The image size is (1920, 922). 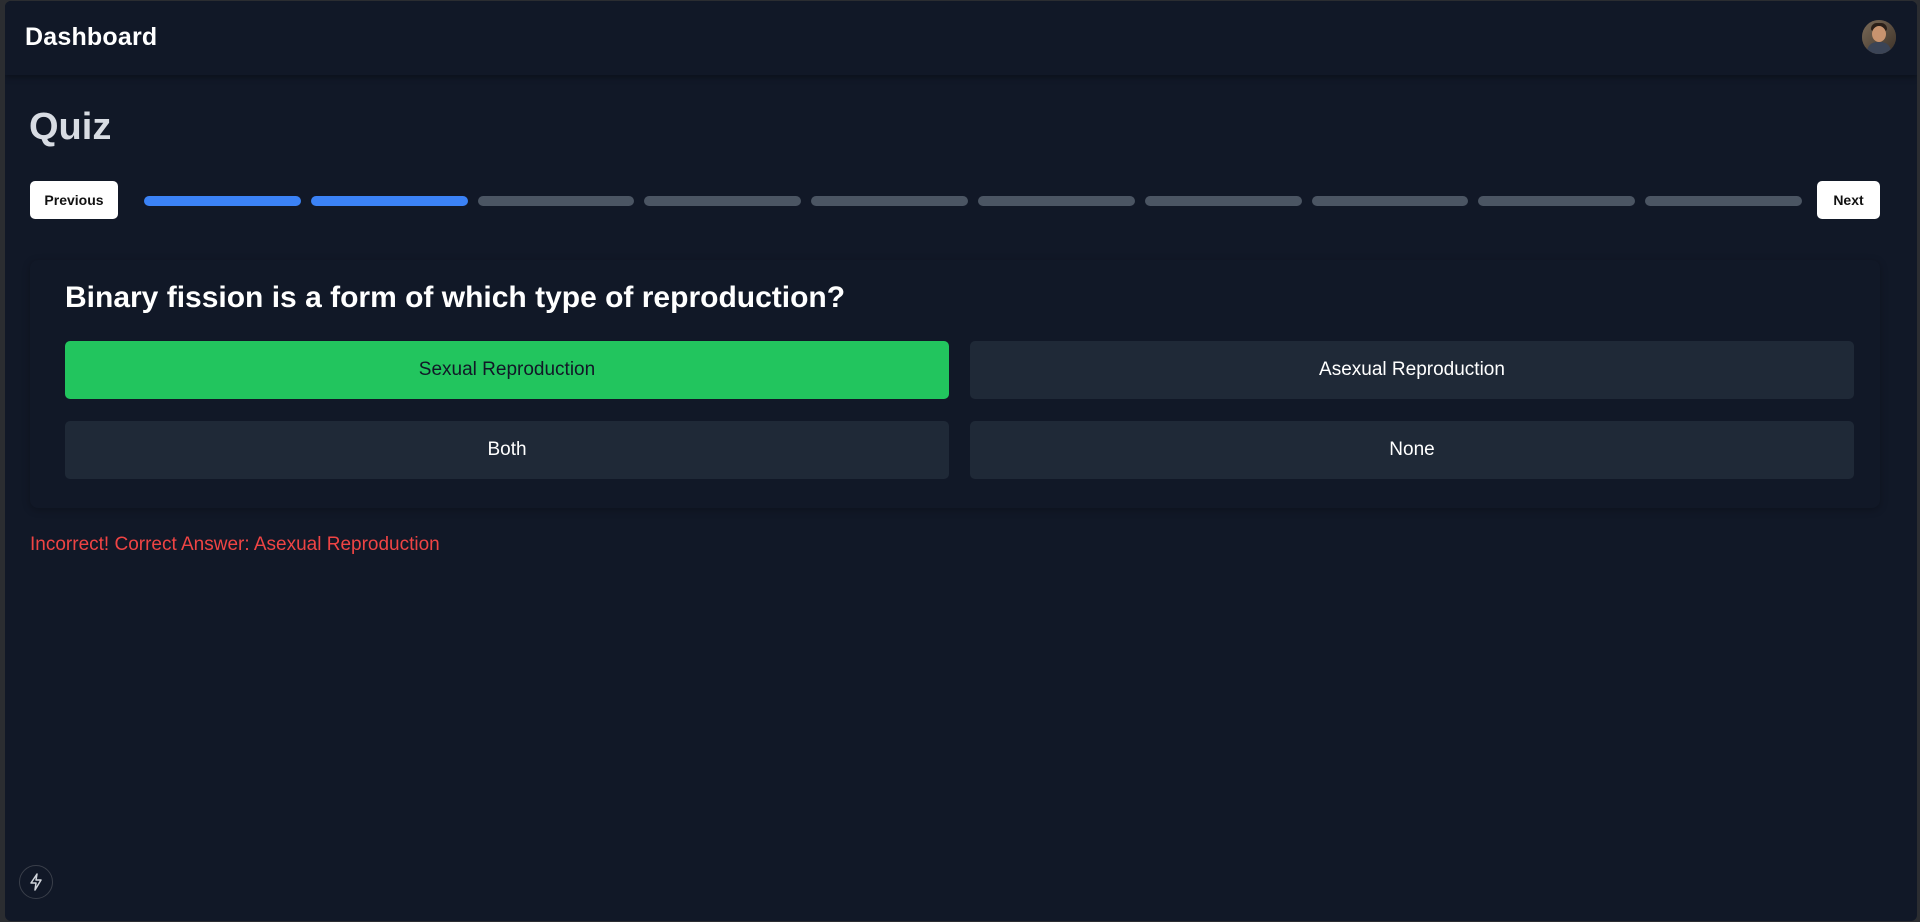 What do you see at coordinates (91, 37) in the screenshot?
I see `app-title: Dashboard` at bounding box center [91, 37].